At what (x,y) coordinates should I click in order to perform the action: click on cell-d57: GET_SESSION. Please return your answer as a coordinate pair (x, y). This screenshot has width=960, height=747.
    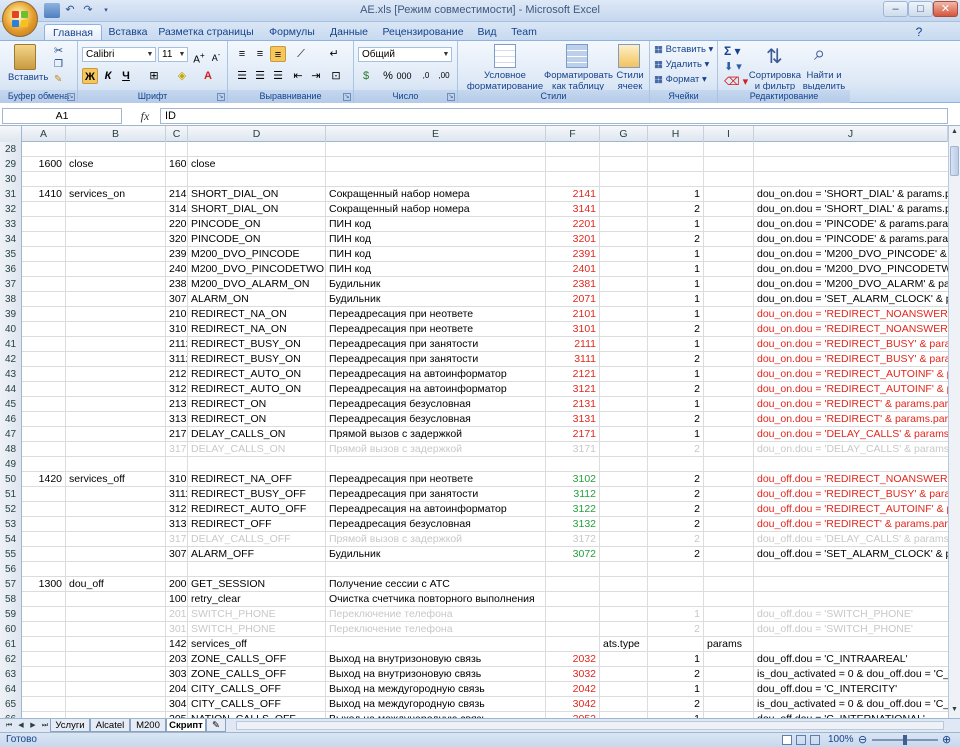
    Looking at the image, I should click on (257, 584).